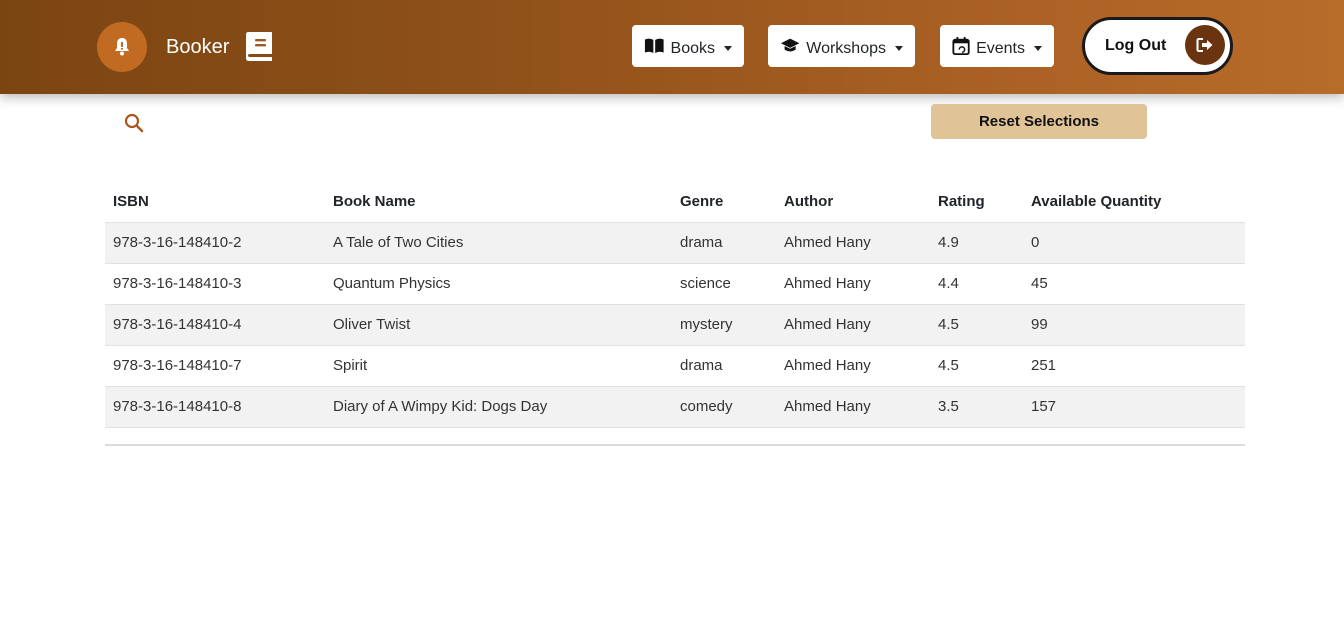 The height and width of the screenshot is (638, 1344). I want to click on cell-book-name: Spirit, so click(498, 366).